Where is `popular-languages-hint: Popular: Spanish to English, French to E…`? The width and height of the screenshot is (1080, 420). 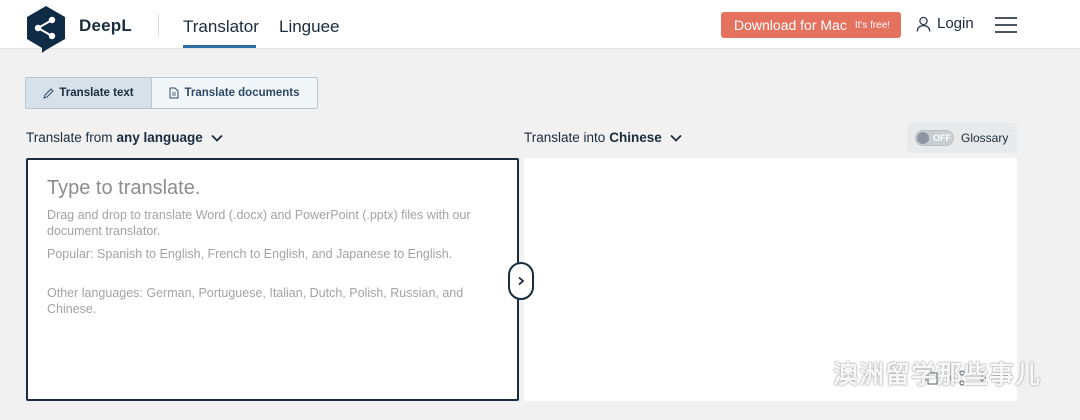
popular-languages-hint: Popular: Spanish to English, French to E… is located at coordinates (250, 254).